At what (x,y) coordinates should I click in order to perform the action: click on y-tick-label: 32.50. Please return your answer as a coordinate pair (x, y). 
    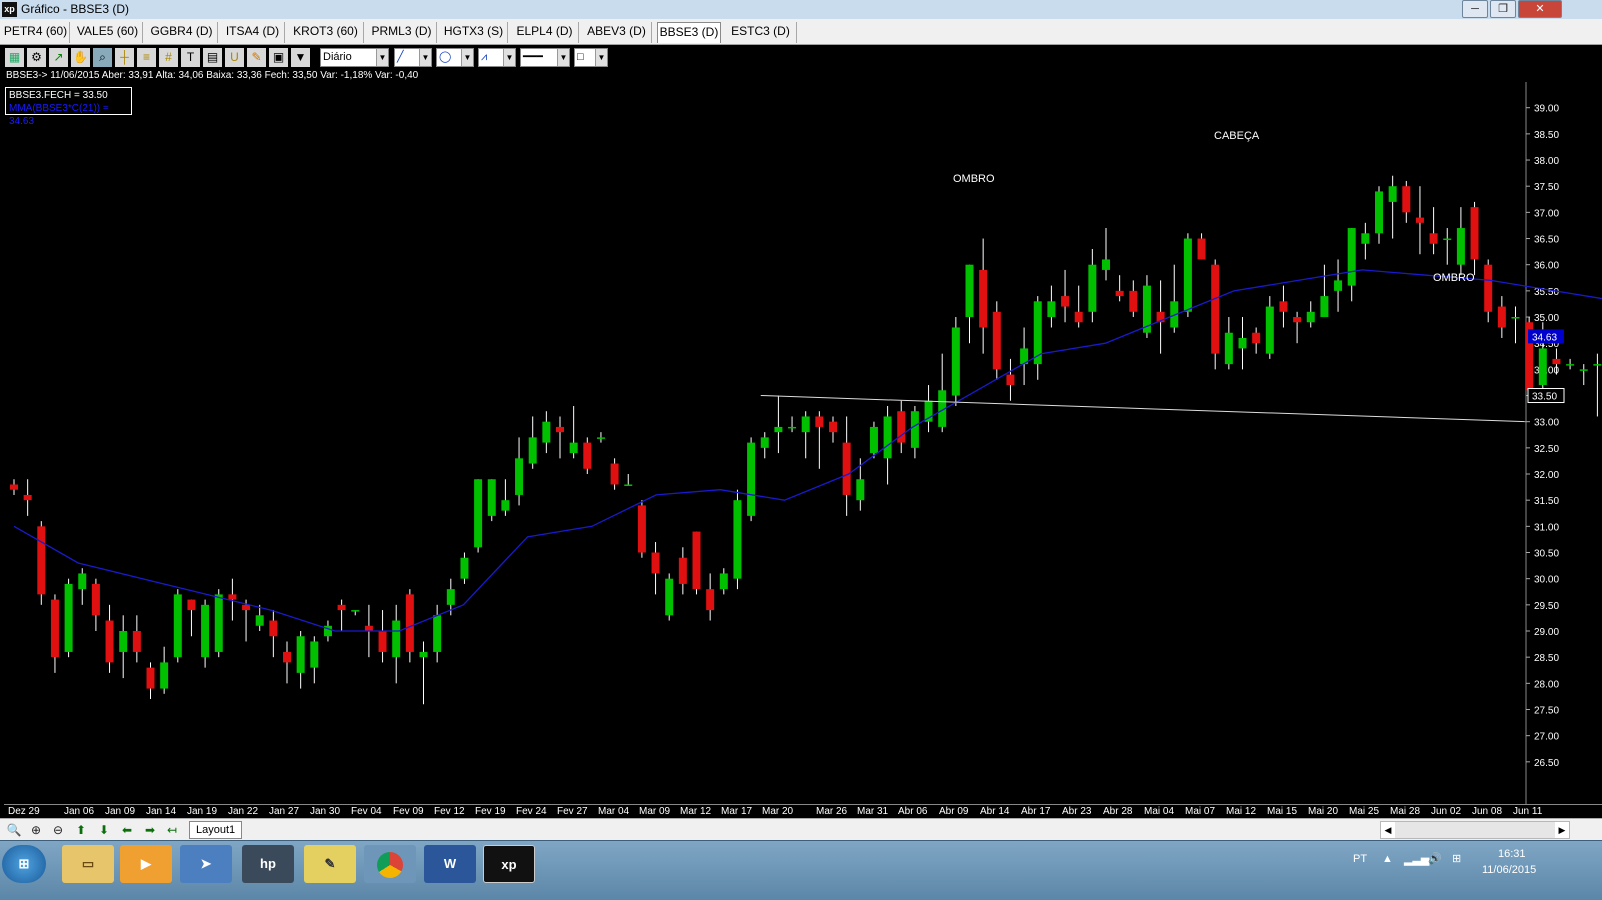
    Looking at the image, I should click on (1546, 449).